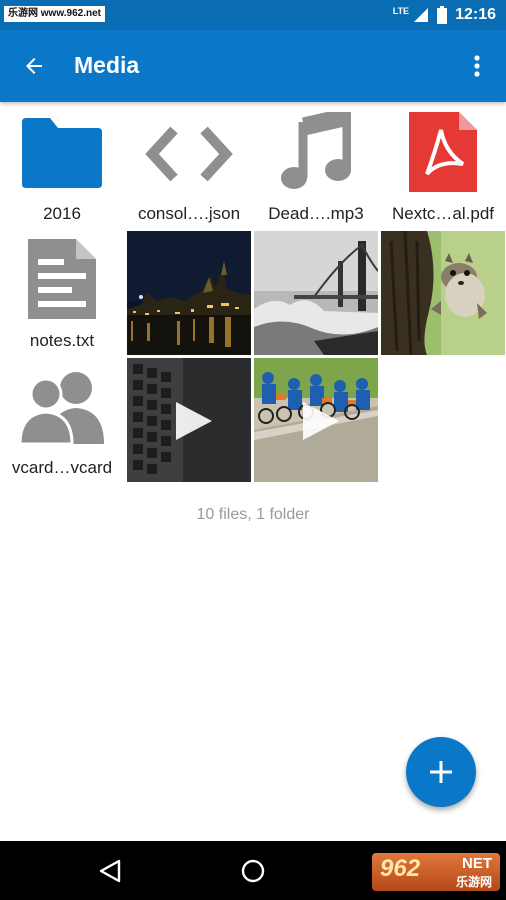  I want to click on file-item-pdf: Nextc…al.pdf, so click(443, 166).